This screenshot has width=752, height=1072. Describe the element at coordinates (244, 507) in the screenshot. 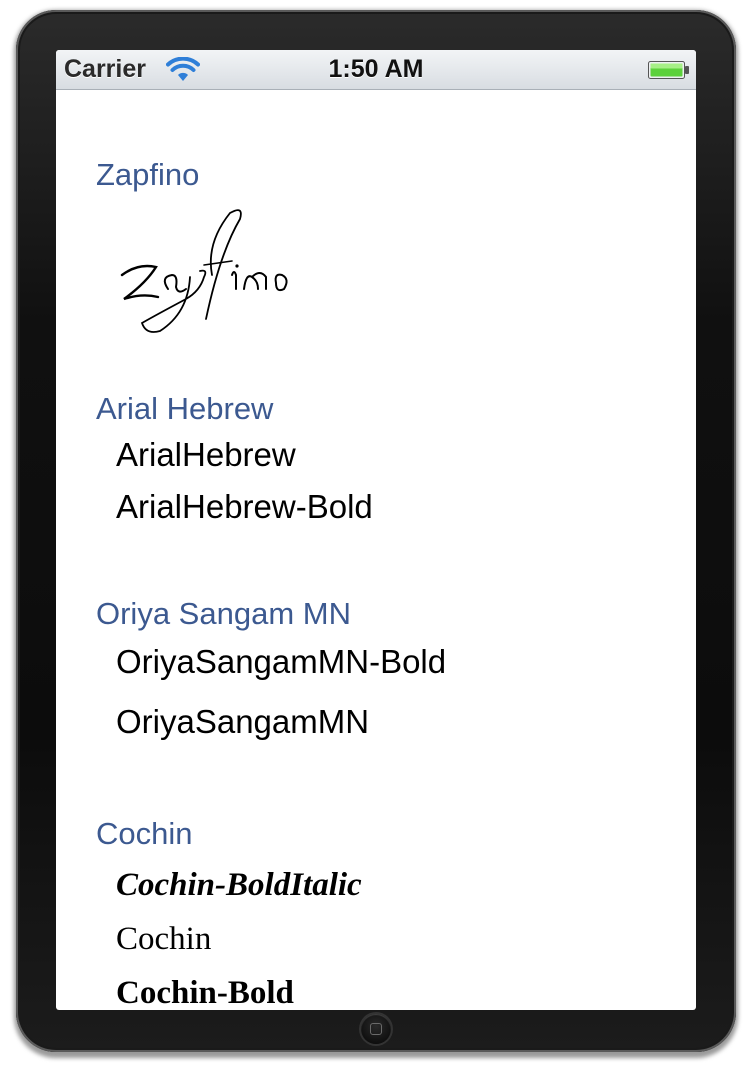

I see `list-item-arialhebrew-bold: ArialHebrew-Bold` at that location.